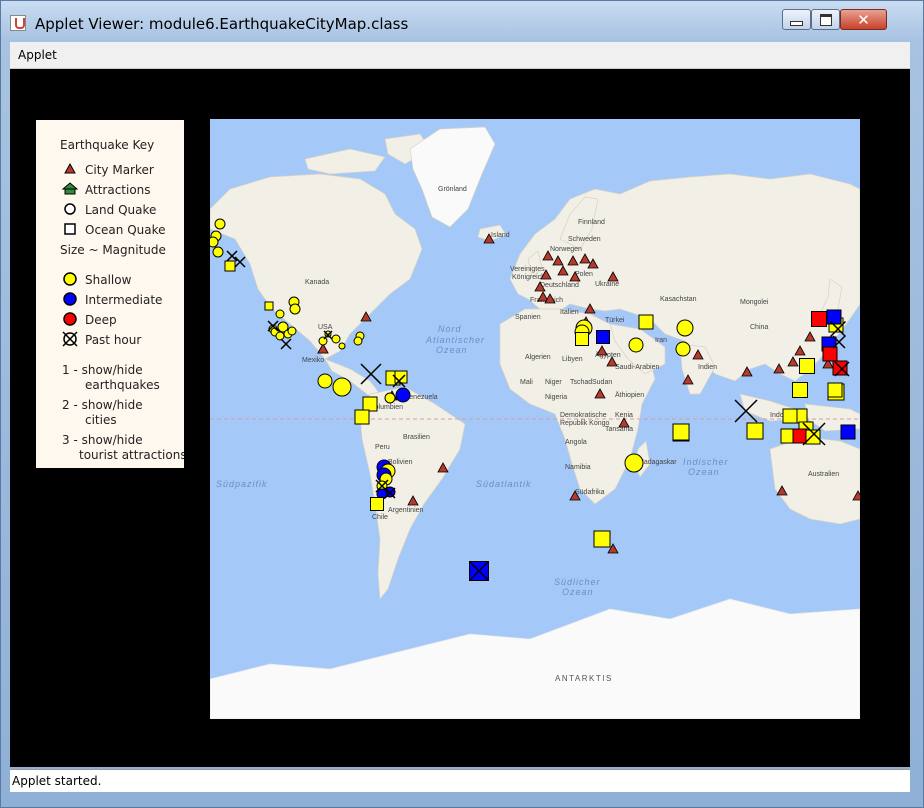 Image resolution: width=924 pixels, height=808 pixels. I want to click on label-finnland: Finnland, so click(591, 222).